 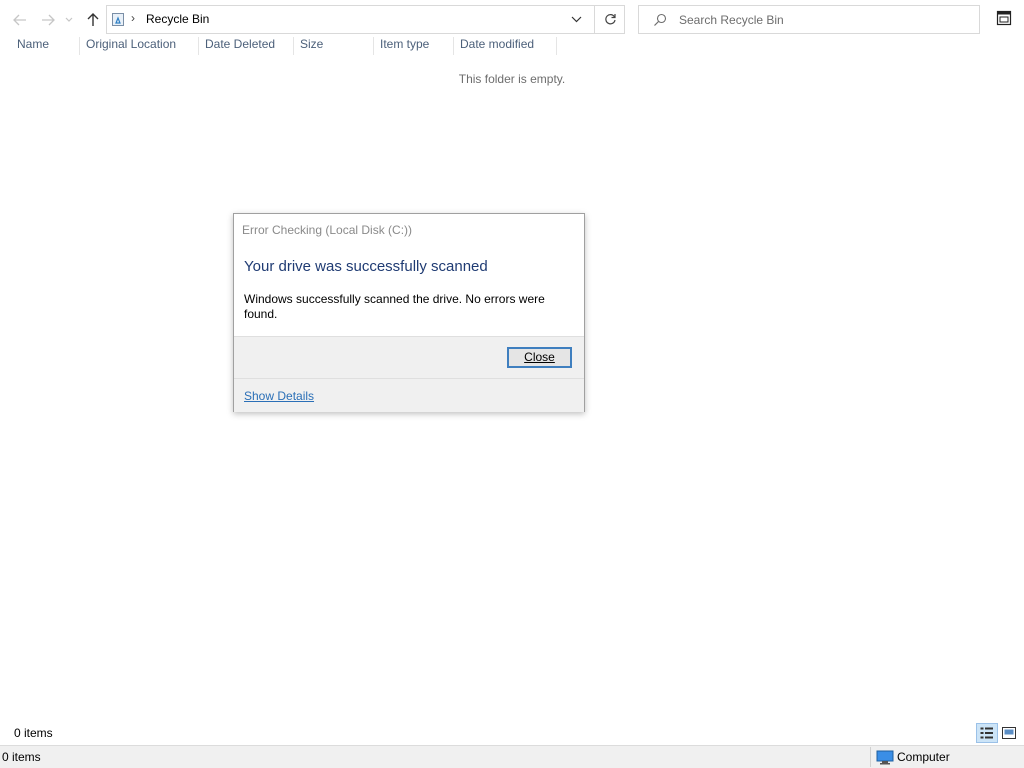 I want to click on dialog-heading: Your drive was successfully scanned, so click(x=366, y=266).